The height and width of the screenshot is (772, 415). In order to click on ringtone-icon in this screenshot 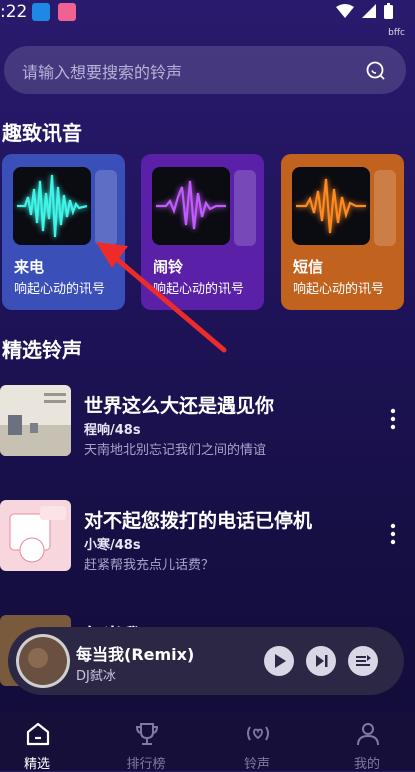, I will do `click(258, 733)`.